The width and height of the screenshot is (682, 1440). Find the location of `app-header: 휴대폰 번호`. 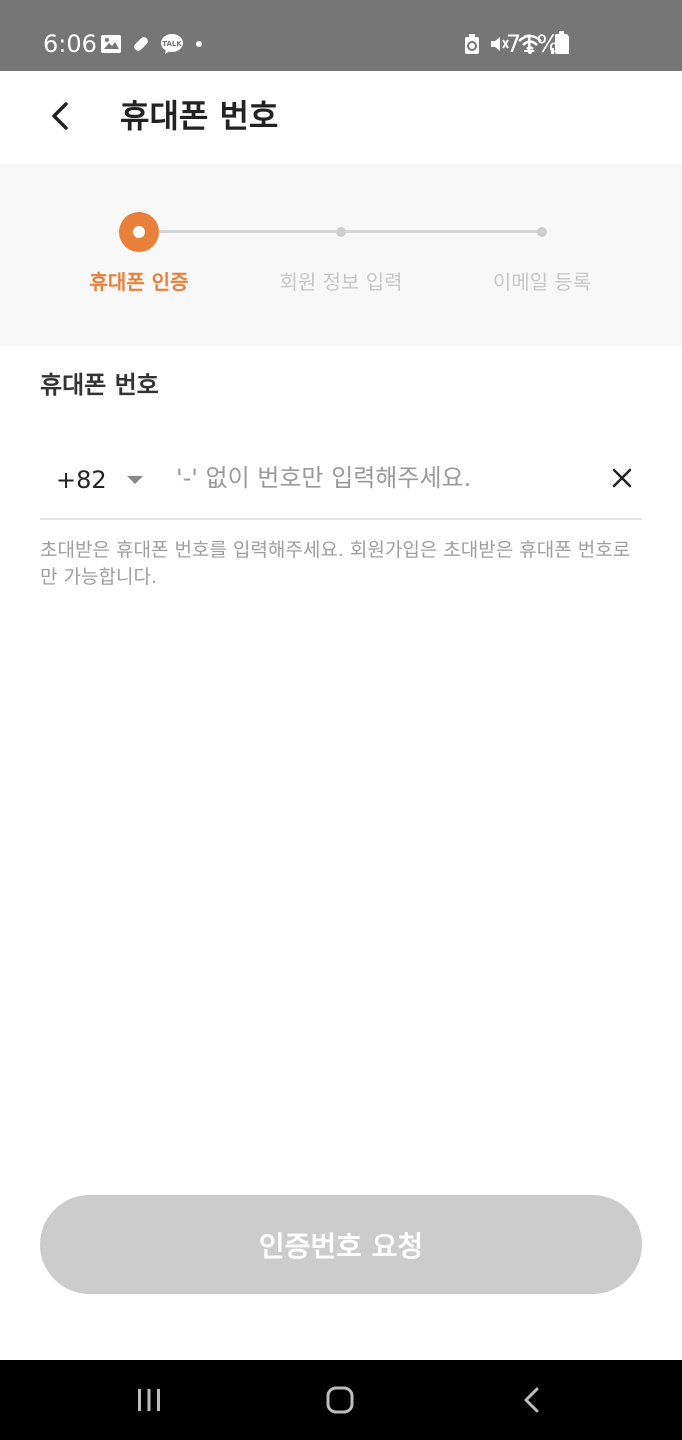

app-header: 휴대폰 번호 is located at coordinates (341, 117).